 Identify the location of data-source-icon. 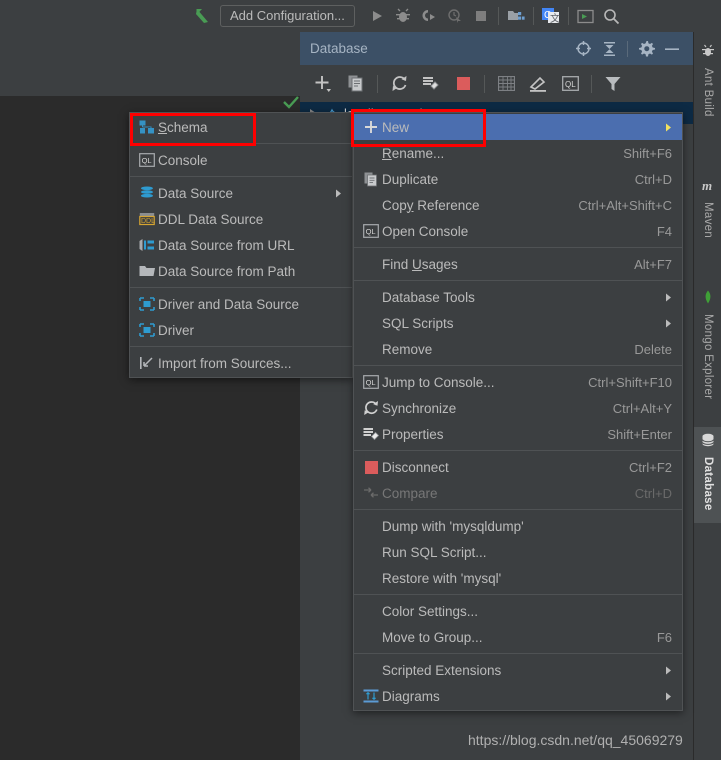
(147, 193).